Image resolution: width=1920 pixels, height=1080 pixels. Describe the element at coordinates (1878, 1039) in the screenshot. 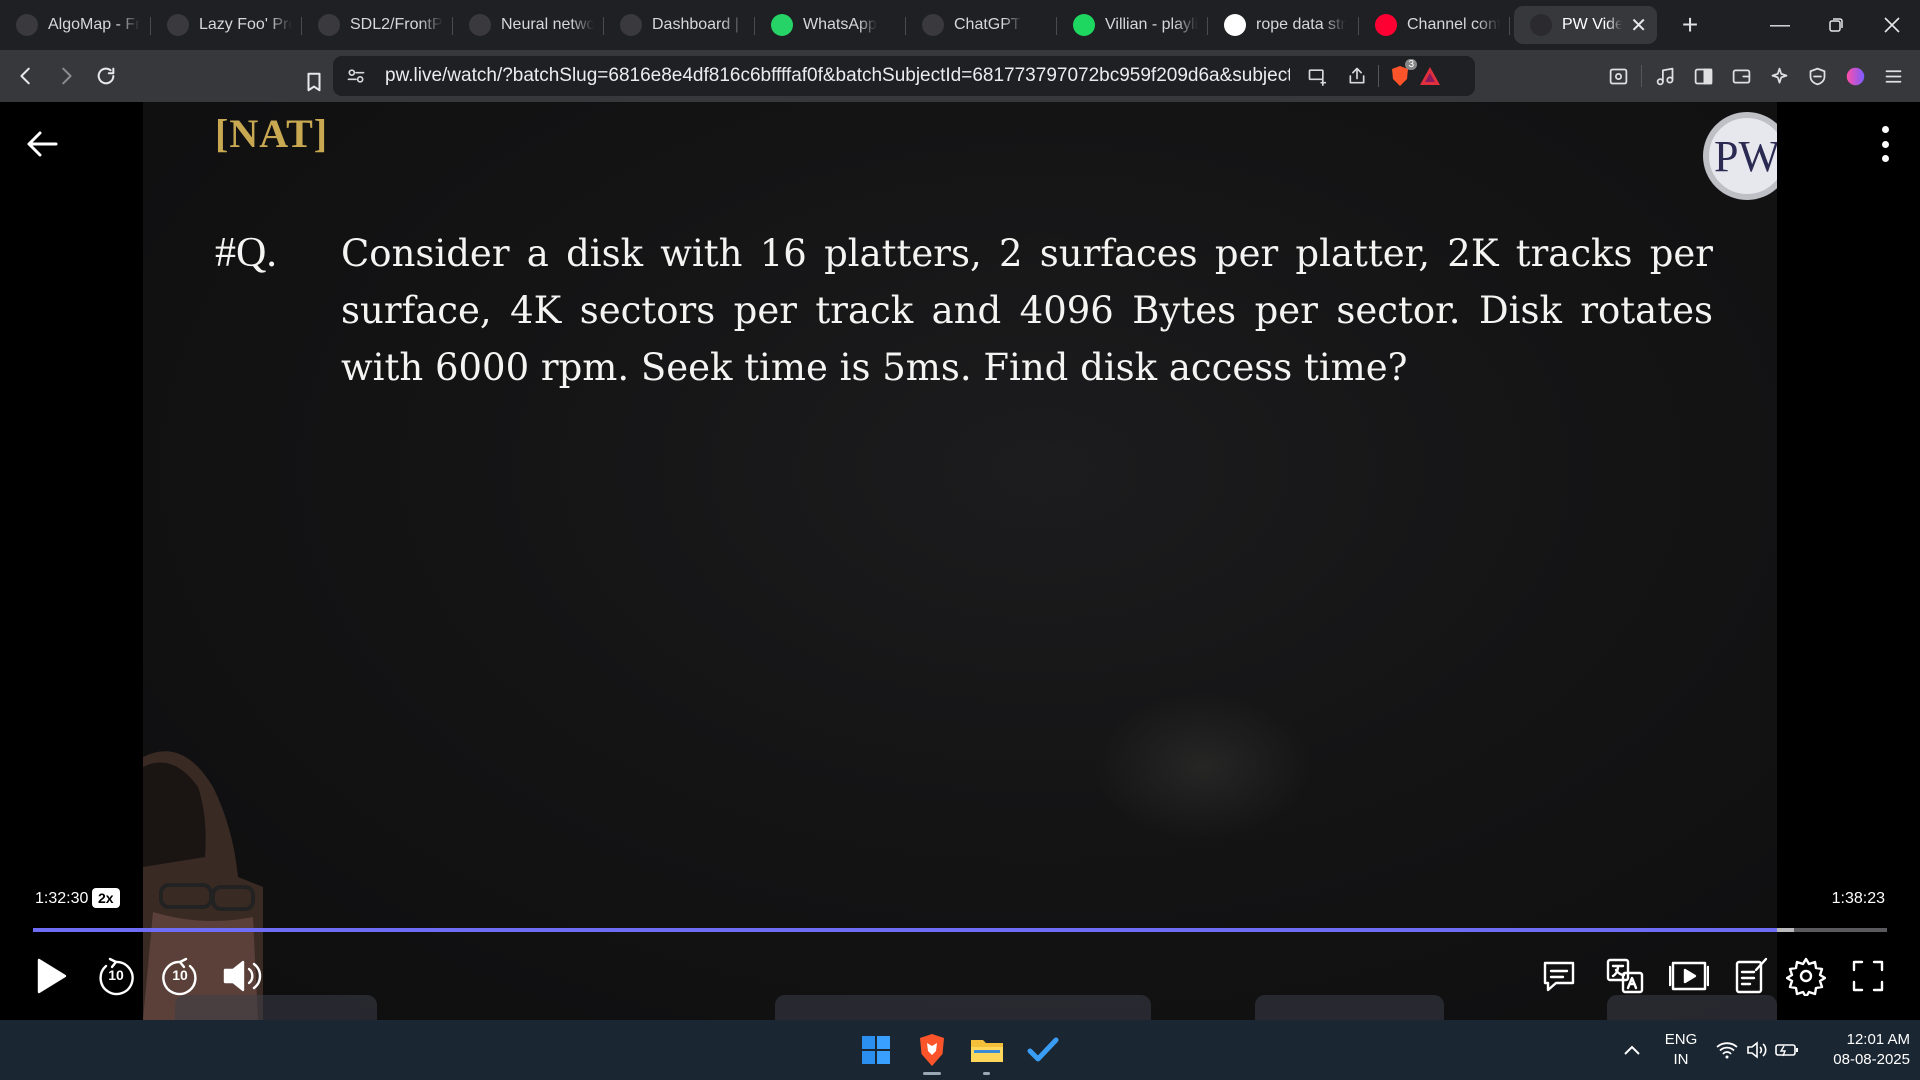

I see `clock-time: 12:01 AM` at that location.